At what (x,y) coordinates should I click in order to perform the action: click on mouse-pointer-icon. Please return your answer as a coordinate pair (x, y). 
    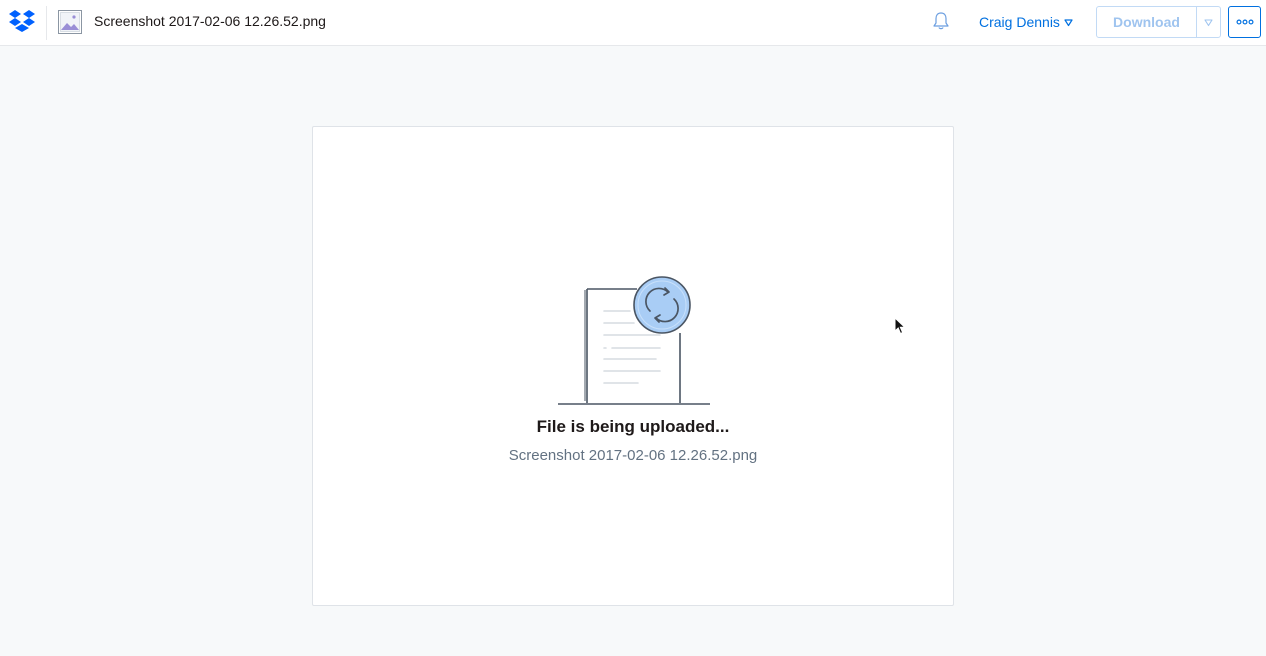
    Looking at the image, I should click on (900, 326).